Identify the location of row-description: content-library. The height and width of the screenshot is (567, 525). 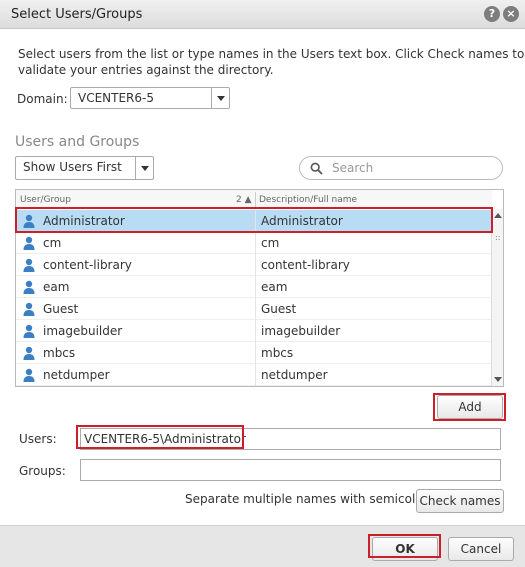
(305, 265).